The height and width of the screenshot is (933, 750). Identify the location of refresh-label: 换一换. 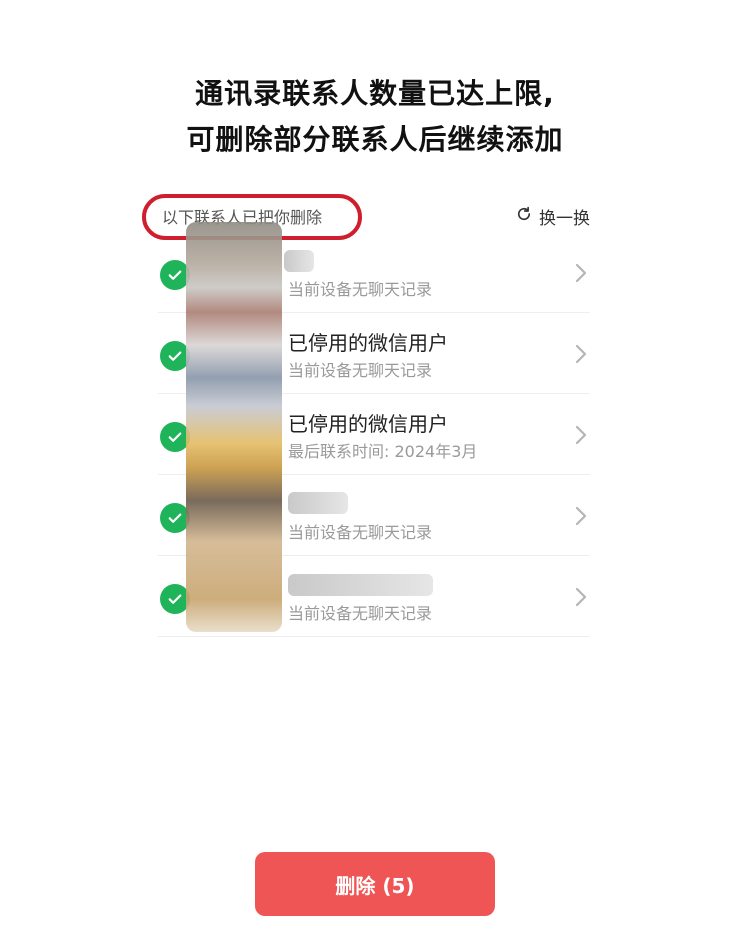
(564, 219).